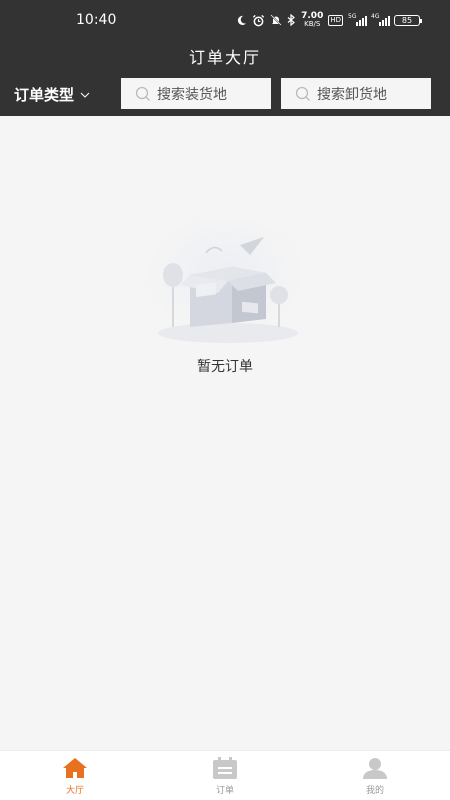 This screenshot has height=800, width=450. I want to click on search-unload-input: 搜索卸货地, so click(356, 93).